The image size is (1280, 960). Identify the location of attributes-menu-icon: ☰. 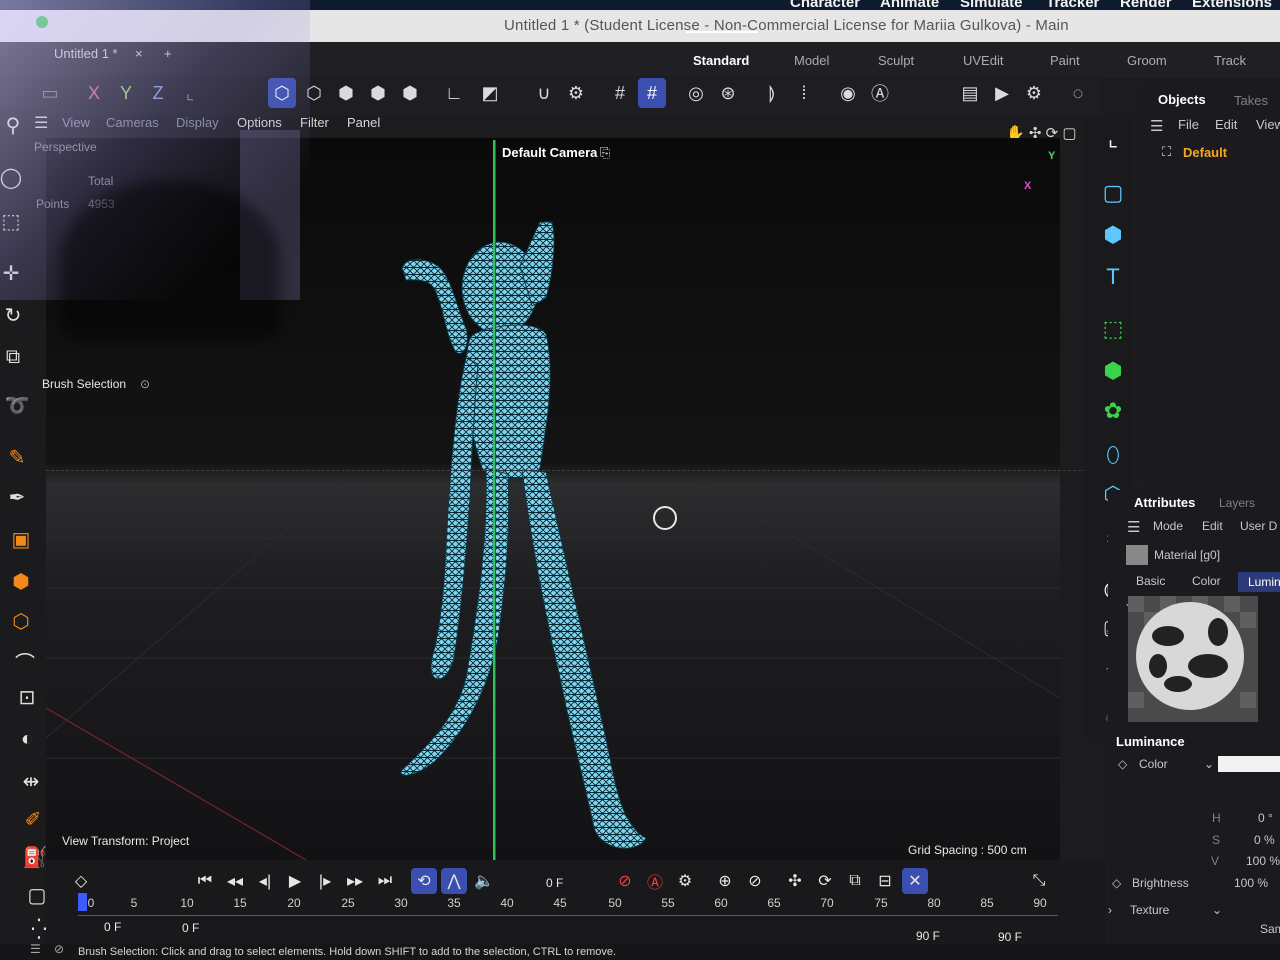
(1133, 527).